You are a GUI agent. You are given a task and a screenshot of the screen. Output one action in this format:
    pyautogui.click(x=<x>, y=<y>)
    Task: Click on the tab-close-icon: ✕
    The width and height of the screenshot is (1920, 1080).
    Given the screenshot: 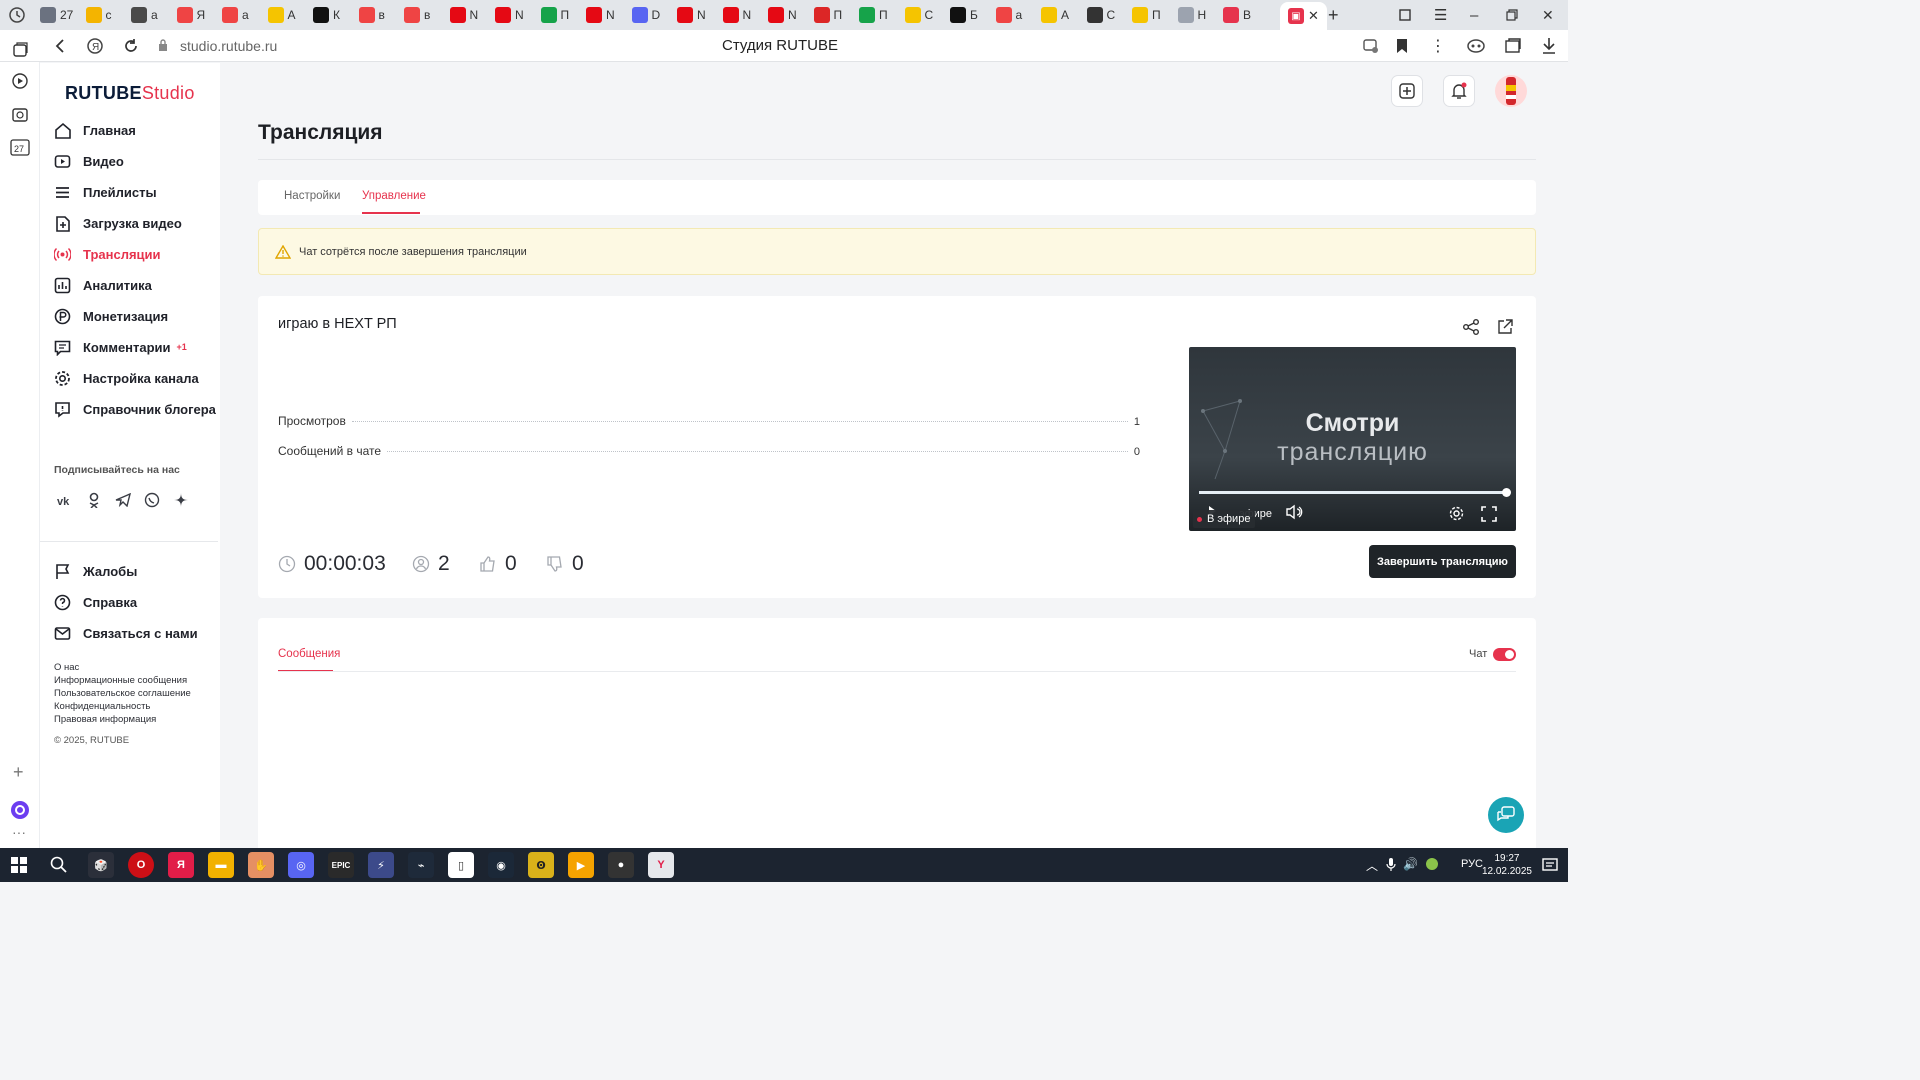 What is the action you would take?
    pyautogui.click(x=1313, y=16)
    